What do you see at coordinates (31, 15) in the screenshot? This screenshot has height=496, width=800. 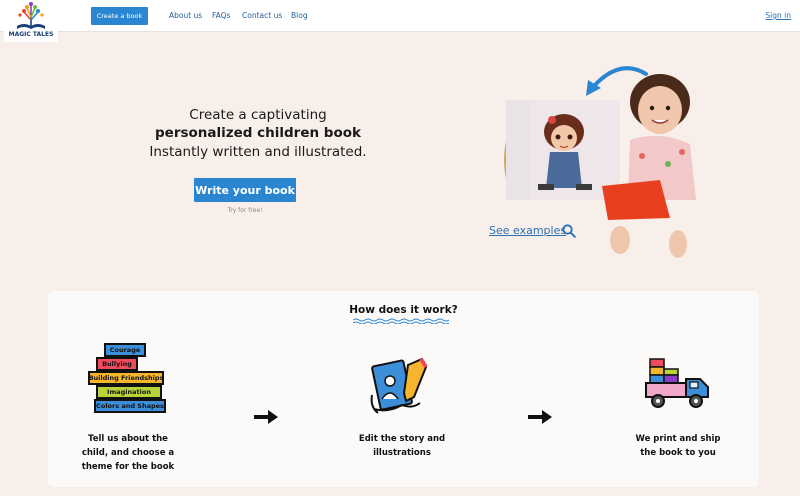 I see `book-tree-logo-icon` at bounding box center [31, 15].